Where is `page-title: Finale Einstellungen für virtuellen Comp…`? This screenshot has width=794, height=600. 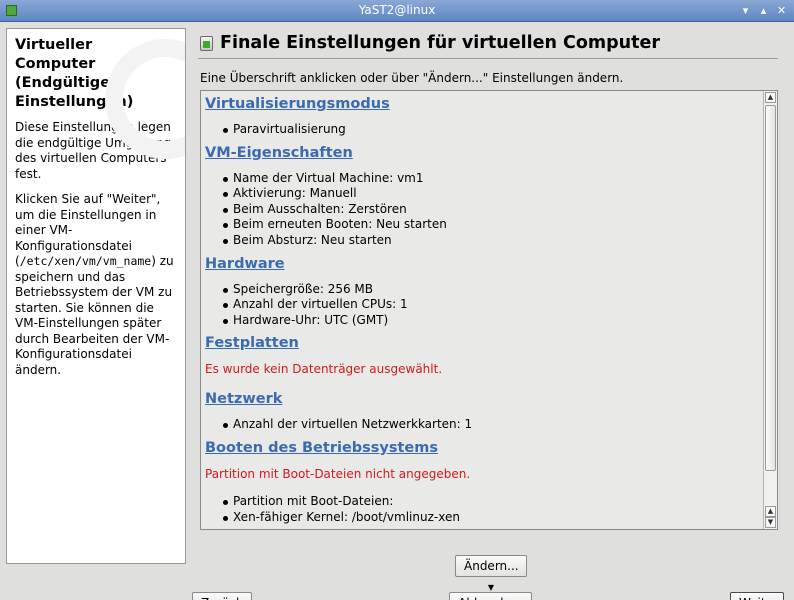 page-title: Finale Einstellungen für virtuellen Comp… is located at coordinates (440, 43).